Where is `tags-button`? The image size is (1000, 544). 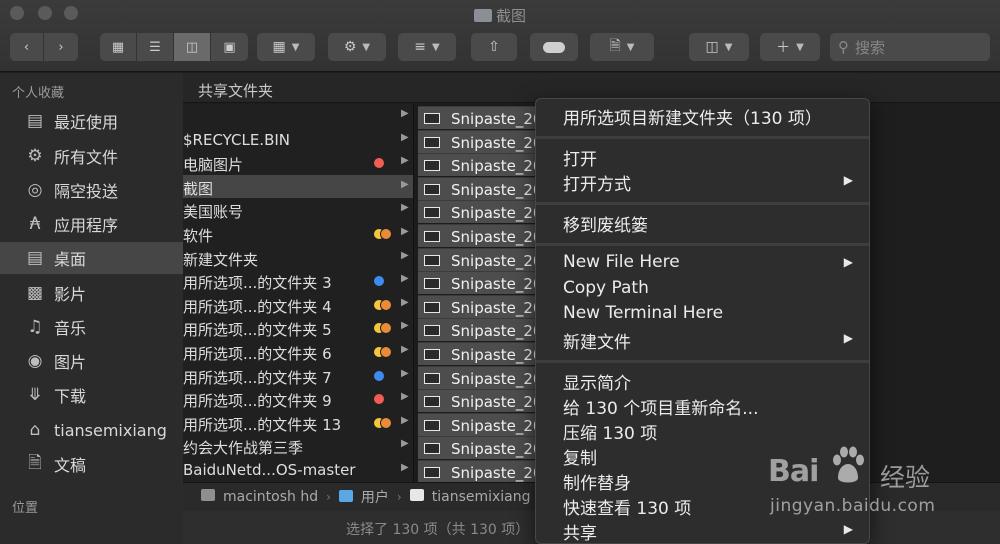 tags-button is located at coordinates (554, 47).